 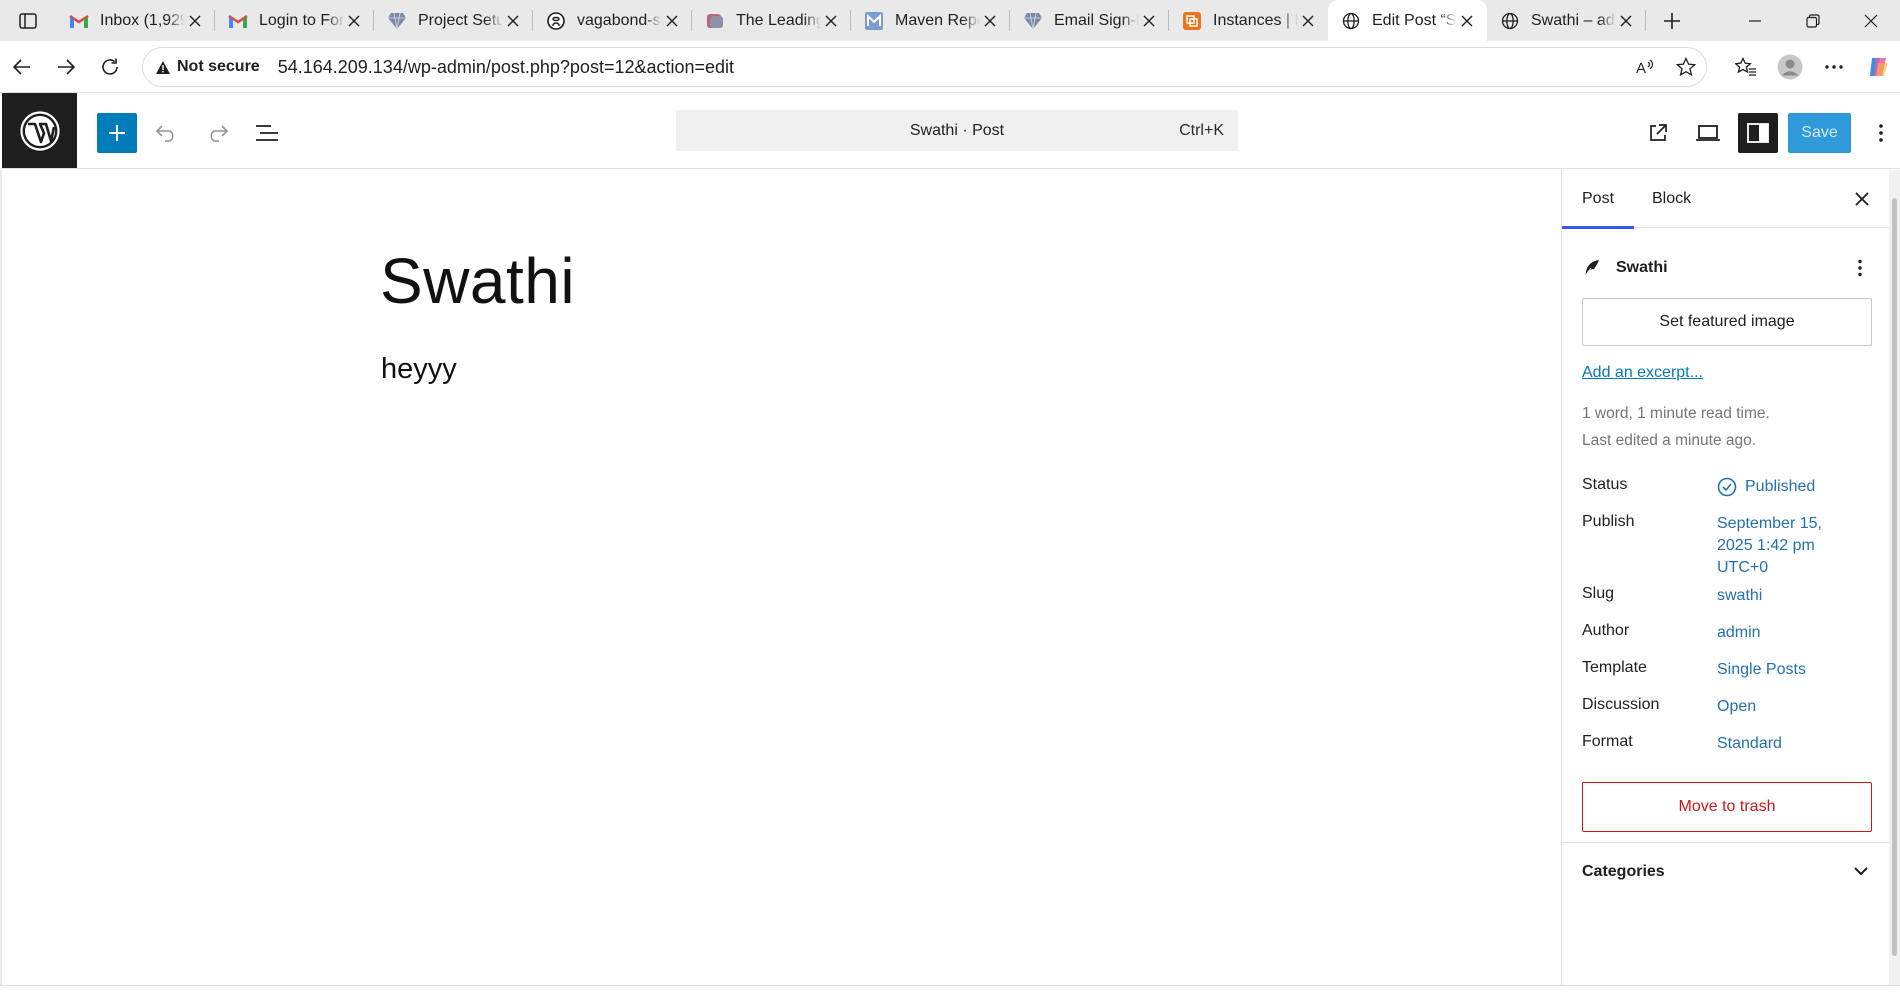 I want to click on author-label: Author, so click(x=1606, y=630).